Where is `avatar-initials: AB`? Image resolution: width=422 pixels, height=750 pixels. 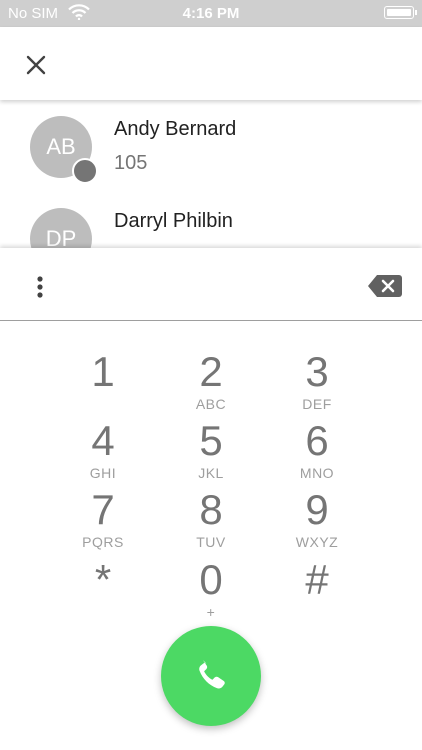 avatar-initials: AB is located at coordinates (61, 146).